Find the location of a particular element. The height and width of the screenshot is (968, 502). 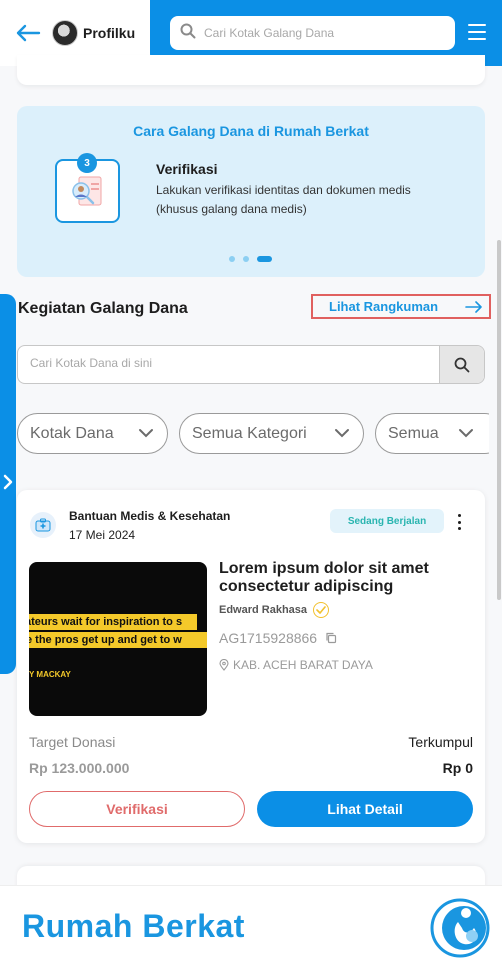

banner-title: Cara Galang Dana di Rumah Berkat is located at coordinates (251, 131).